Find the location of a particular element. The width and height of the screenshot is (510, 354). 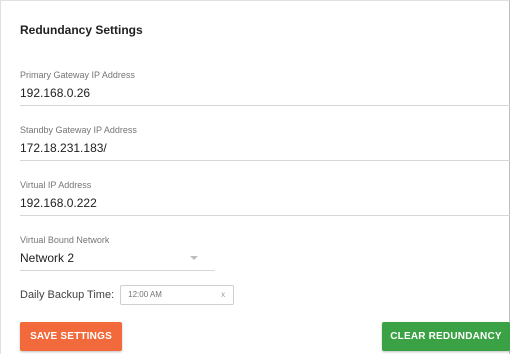

virtual-bound-network-label: Virtual Bound Network is located at coordinates (65, 240).